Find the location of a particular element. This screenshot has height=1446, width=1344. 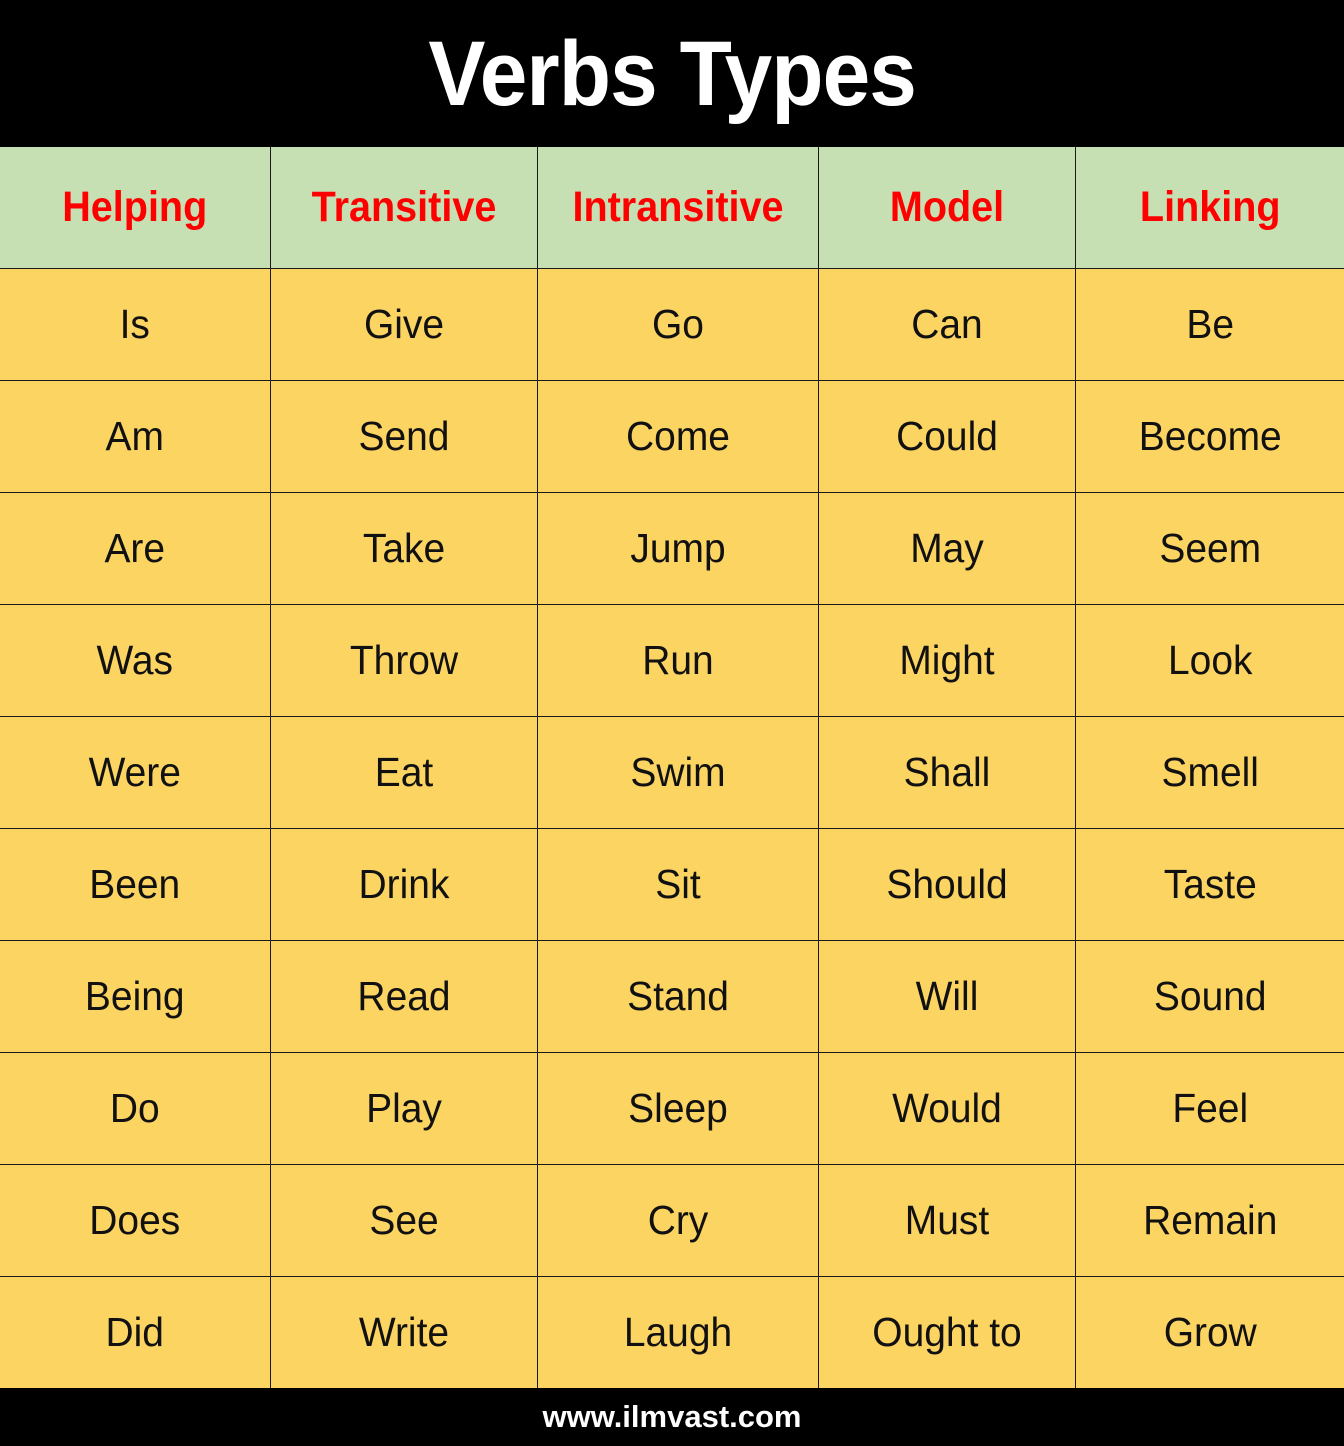

table-cell: Can is located at coordinates (946, 324).